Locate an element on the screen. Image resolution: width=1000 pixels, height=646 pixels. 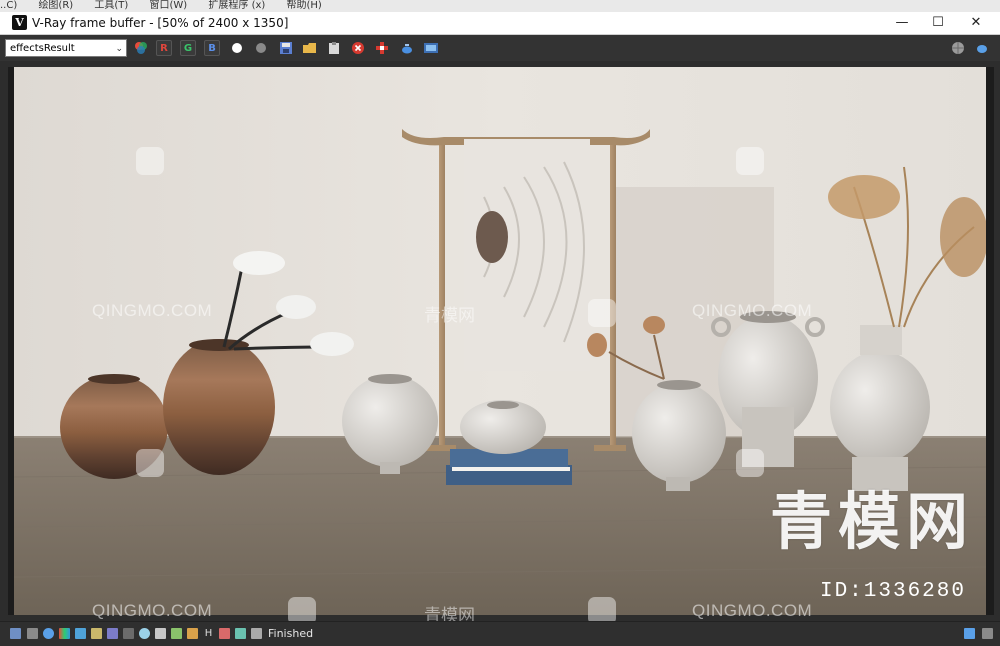
history-icon is located at coordinates (15, 633).